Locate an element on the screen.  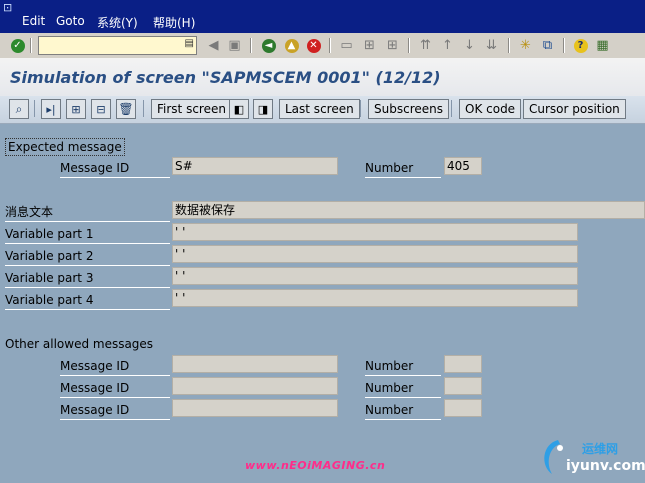
variable-part-1-label: Variable part 1 is located at coordinates (87, 235).